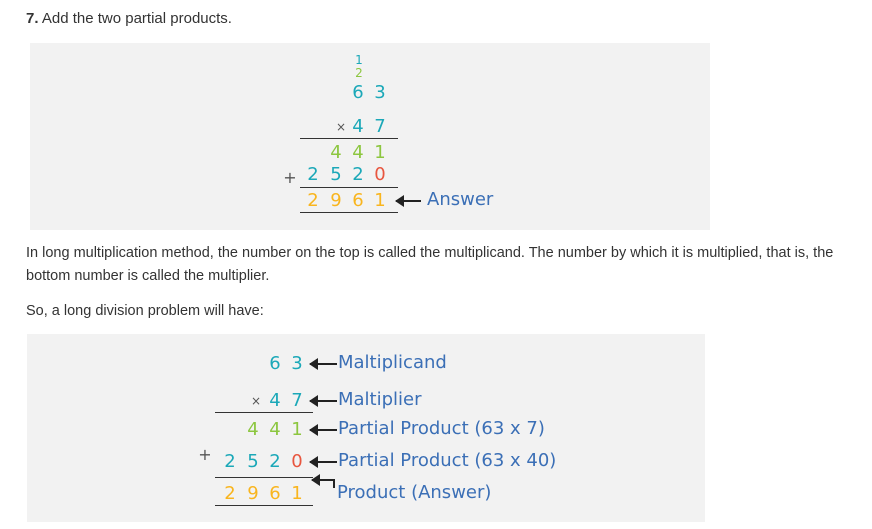 This screenshot has height=529, width=872. What do you see at coordinates (447, 460) in the screenshot?
I see `label-partial2: Partial Product (63 x 40)` at bounding box center [447, 460].